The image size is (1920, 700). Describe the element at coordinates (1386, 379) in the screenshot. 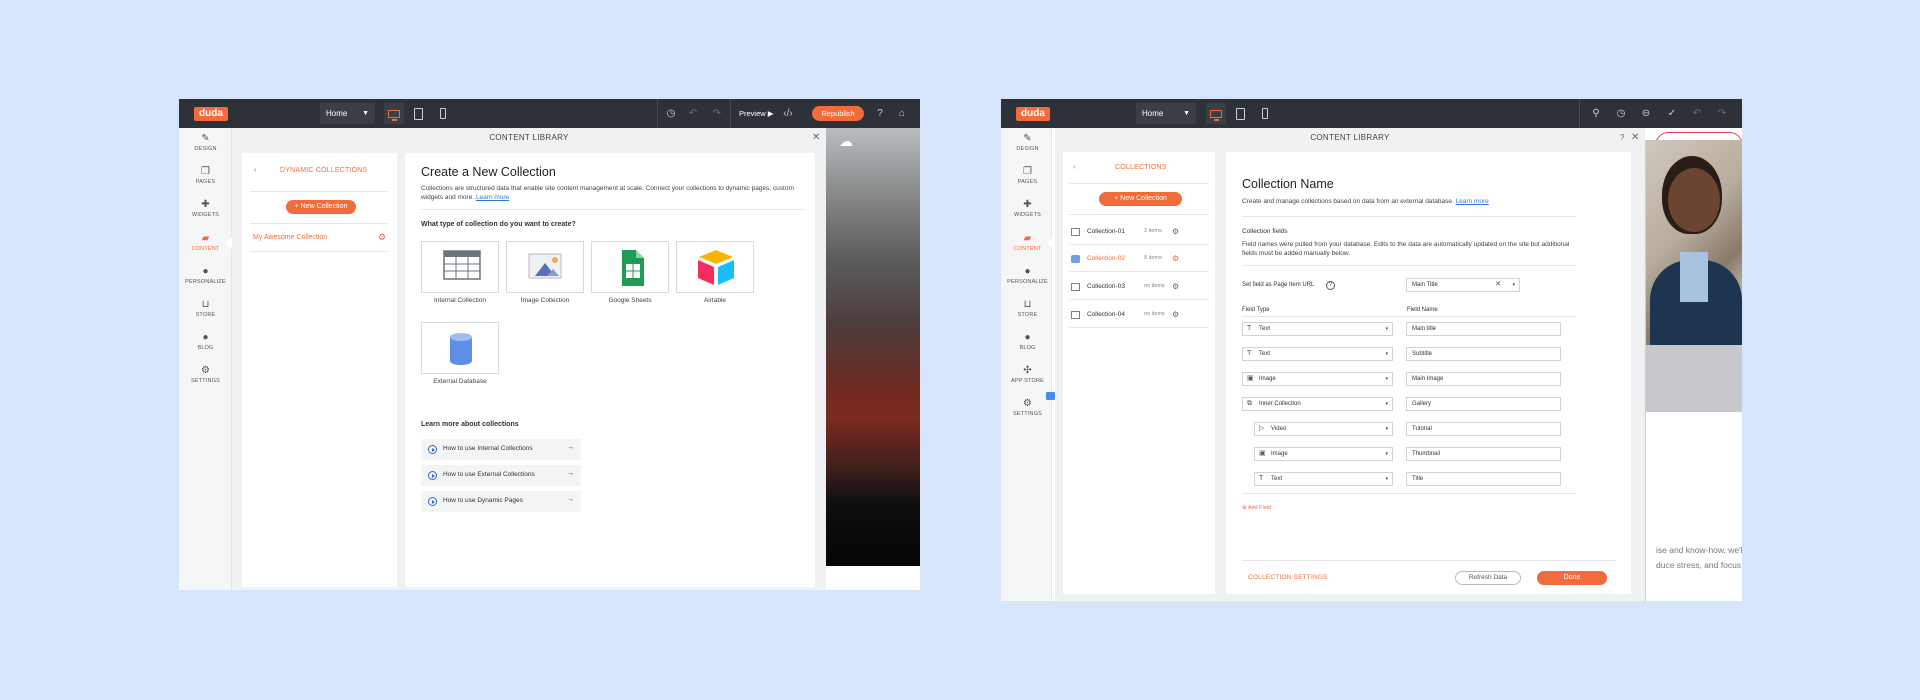

I see `chevron-down-icon: ▾` at that location.